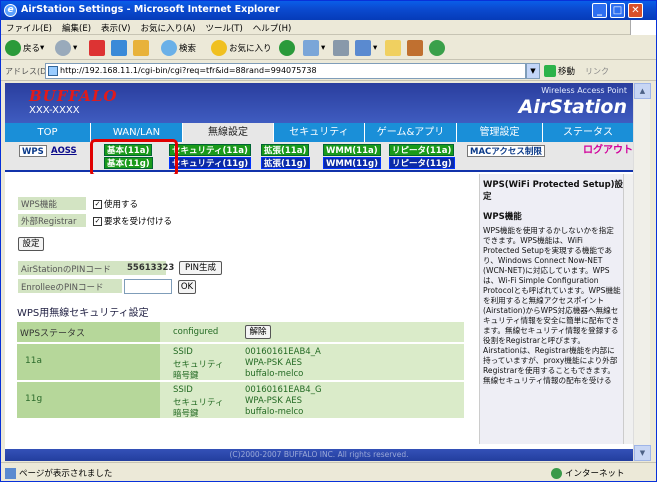 The height and width of the screenshot is (482, 657). What do you see at coordinates (63, 48) in the screenshot?
I see `forward-arrow-icon` at bounding box center [63, 48].